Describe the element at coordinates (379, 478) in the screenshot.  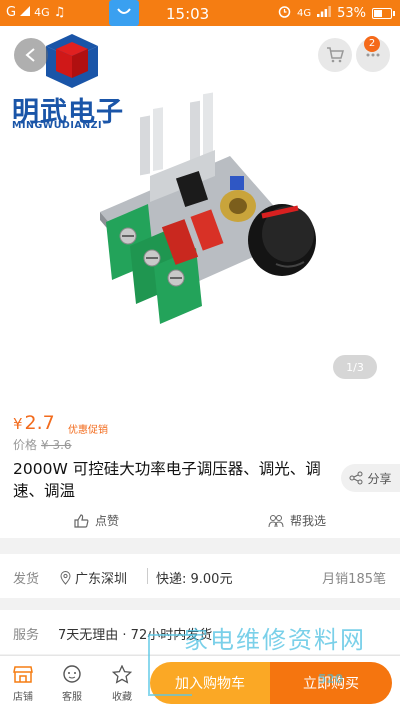
I see `share-label: 分享` at that location.